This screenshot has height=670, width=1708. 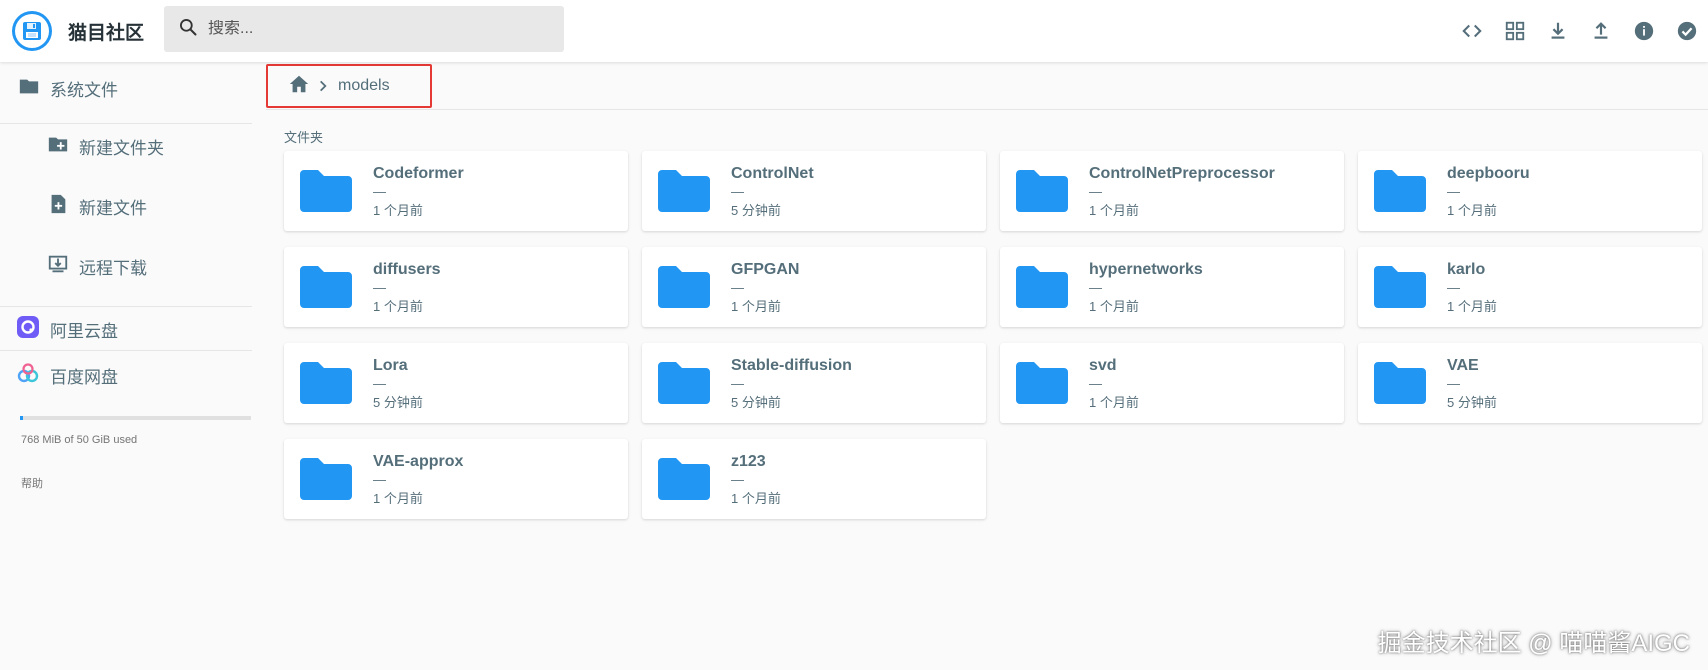 I want to click on folder-item: VAE-approx — 1 个月前, so click(x=456, y=479).